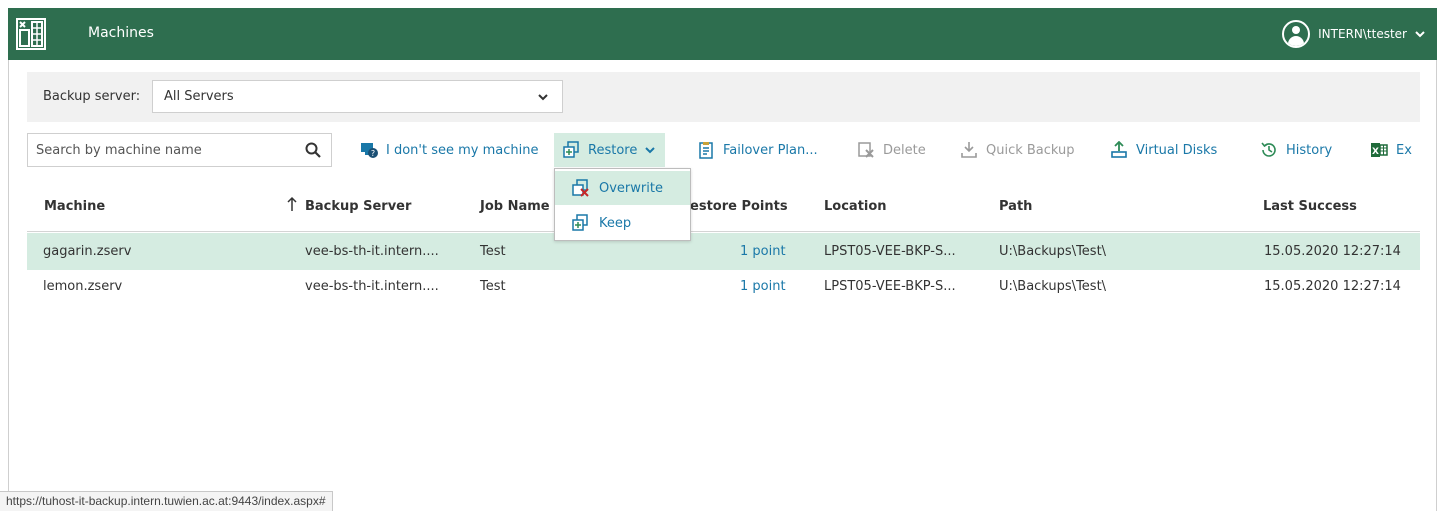 This screenshot has width=1445, height=511. What do you see at coordinates (292, 204) in the screenshot?
I see `sort-ascending-icon` at bounding box center [292, 204].